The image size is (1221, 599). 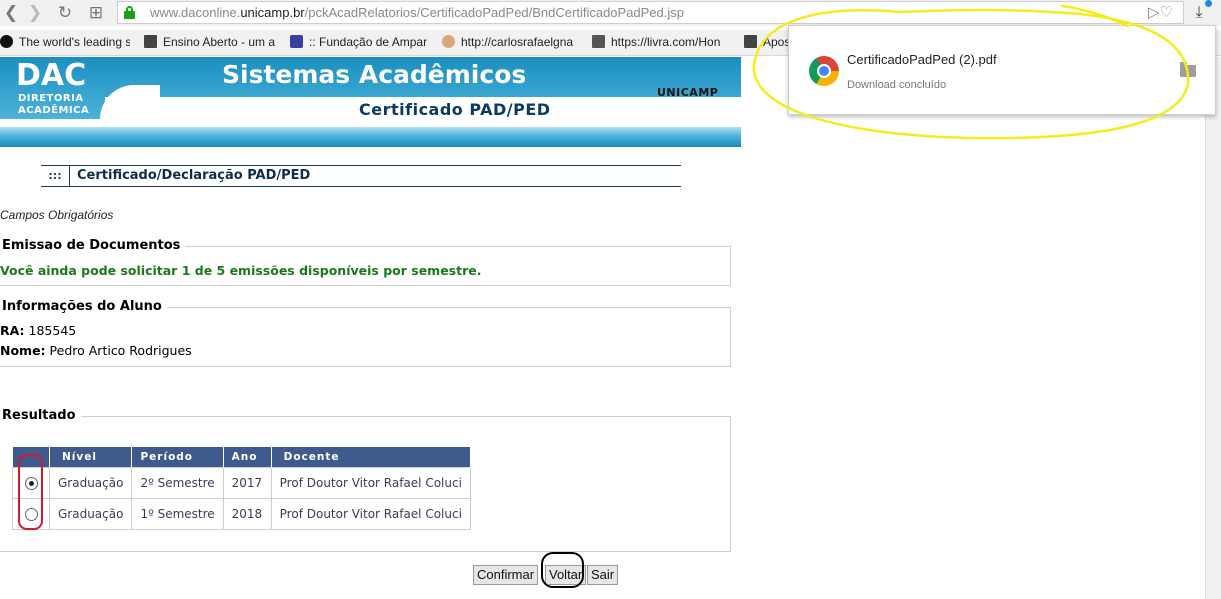 I want to click on confirmar-button: Confirmar, so click(x=506, y=575).